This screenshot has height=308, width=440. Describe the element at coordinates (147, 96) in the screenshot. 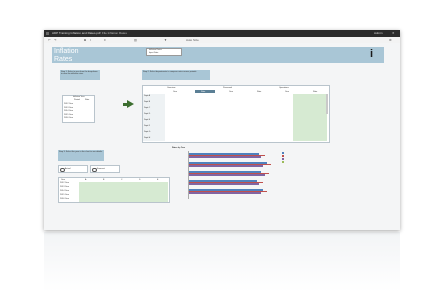

I see `matrix-row-label: Dept A` at that location.